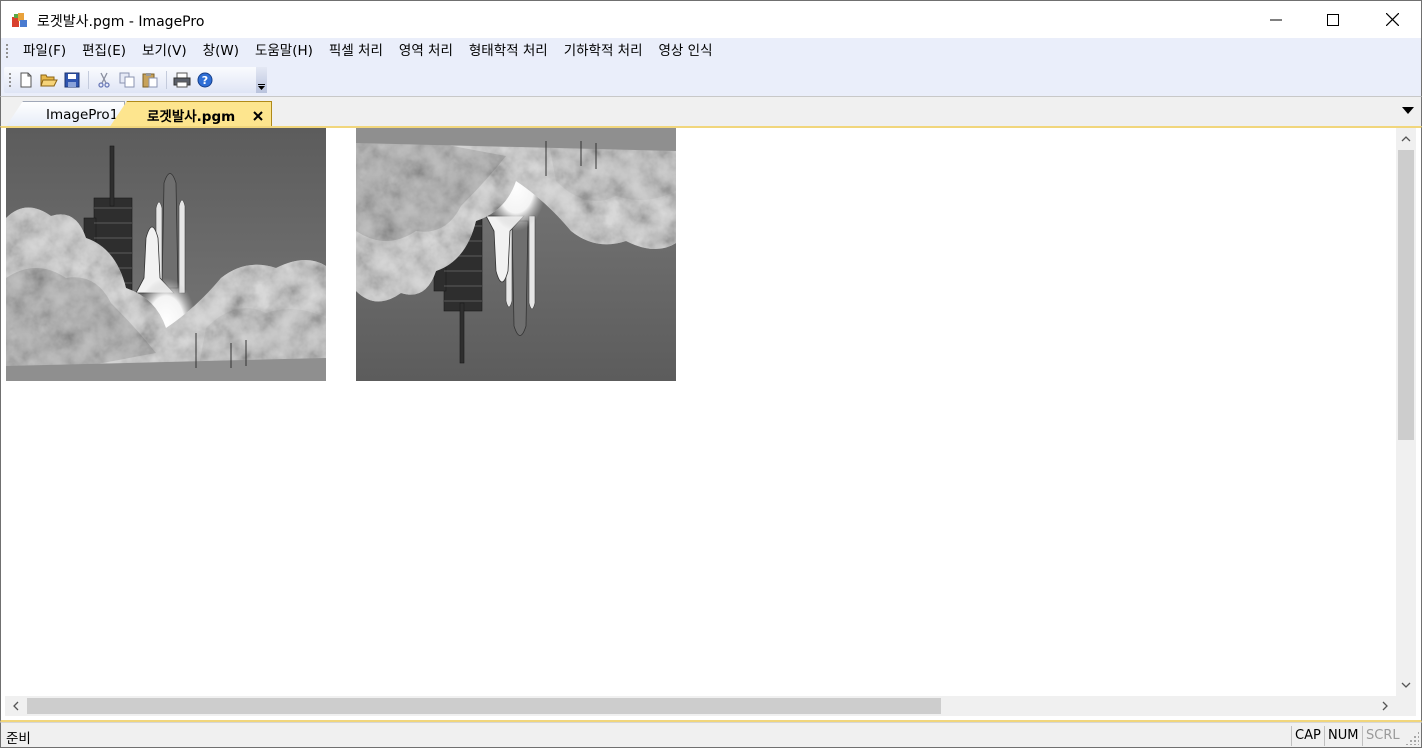  I want to click on menu-recognition: 영상 인식, so click(686, 51).